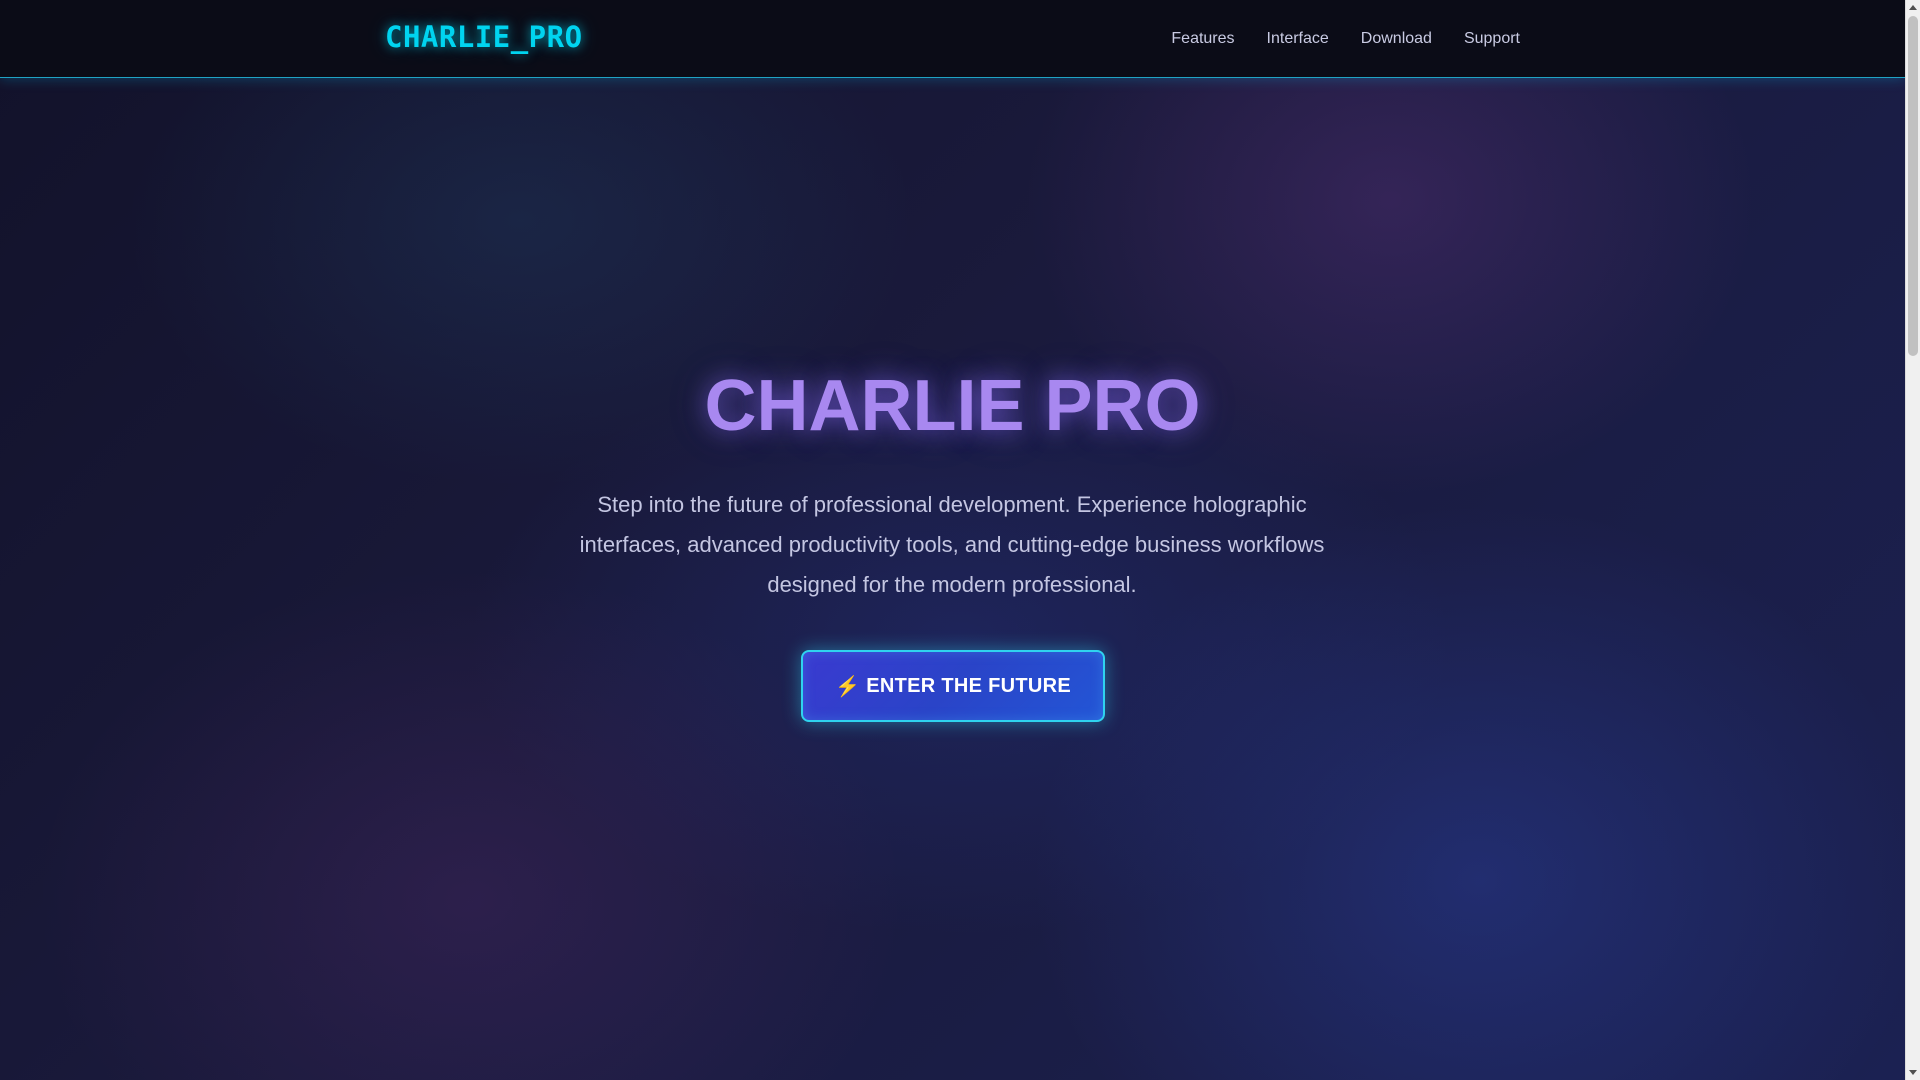 The width and height of the screenshot is (1920, 1080). Describe the element at coordinates (968, 685) in the screenshot. I see `cta-label: ENTER THE FUTURE` at that location.